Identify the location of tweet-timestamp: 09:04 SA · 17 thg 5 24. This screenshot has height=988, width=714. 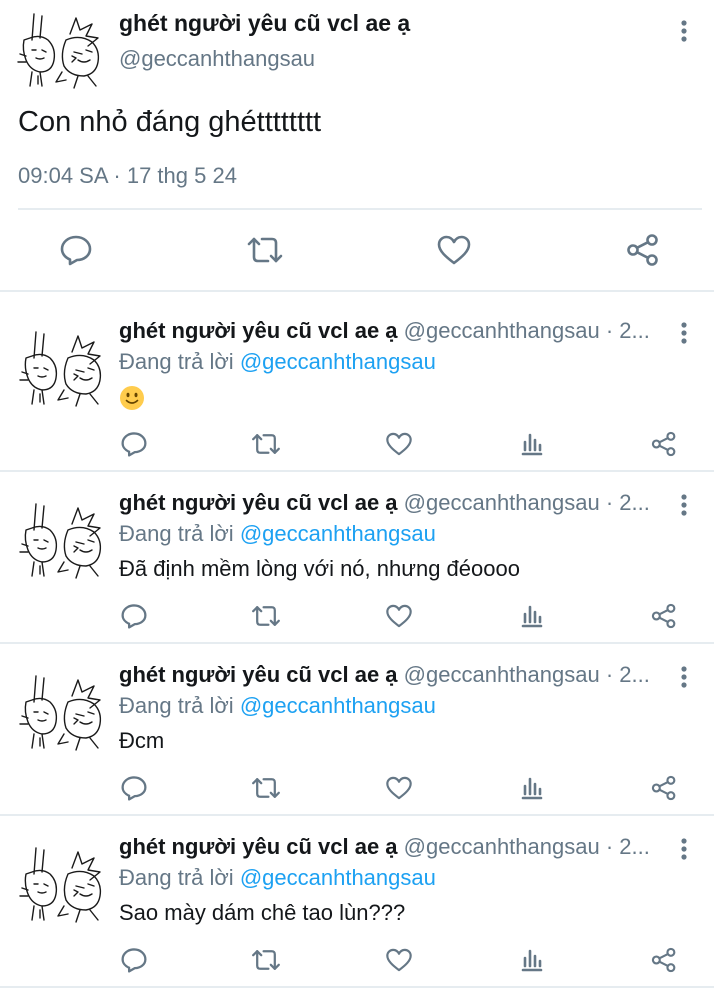
(127, 176).